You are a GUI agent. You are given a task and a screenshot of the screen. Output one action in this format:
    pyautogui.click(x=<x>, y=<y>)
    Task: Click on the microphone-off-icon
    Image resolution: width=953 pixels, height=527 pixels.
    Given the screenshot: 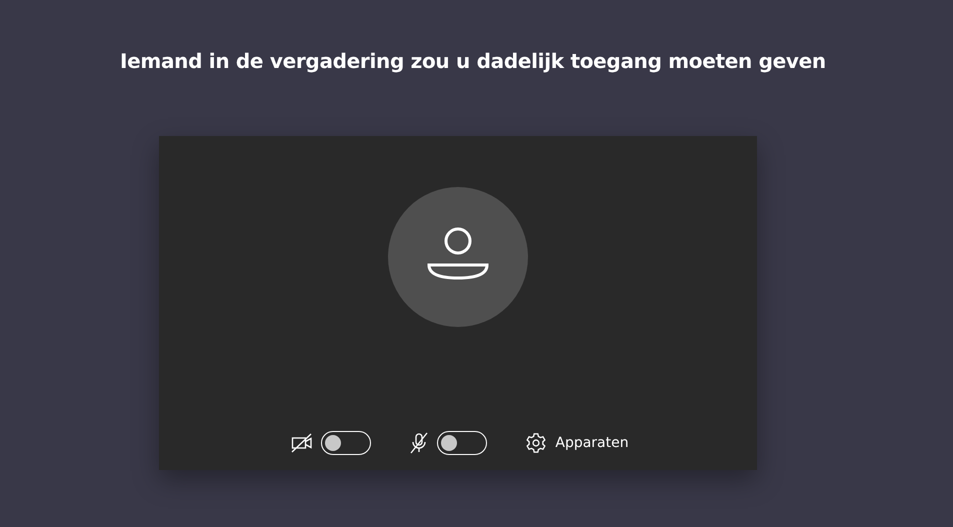 What is the action you would take?
    pyautogui.click(x=419, y=443)
    